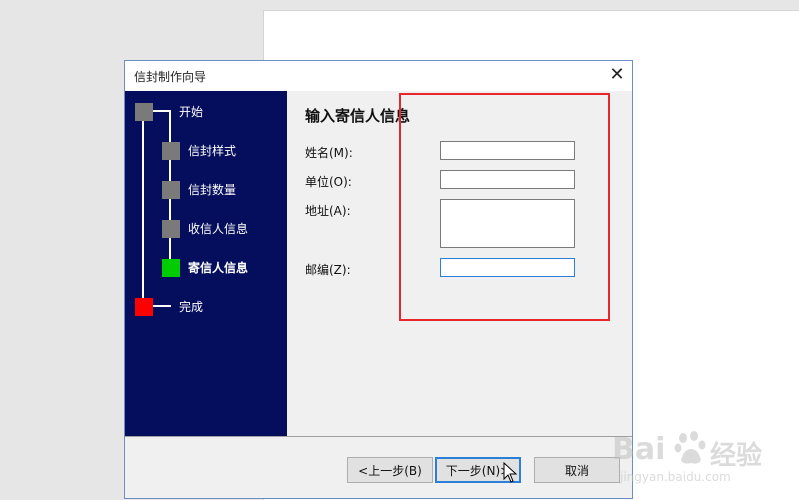 This screenshot has height=500, width=799. What do you see at coordinates (675, 477) in the screenshot?
I see `watermark-url: jingyan.baidu.com` at bounding box center [675, 477].